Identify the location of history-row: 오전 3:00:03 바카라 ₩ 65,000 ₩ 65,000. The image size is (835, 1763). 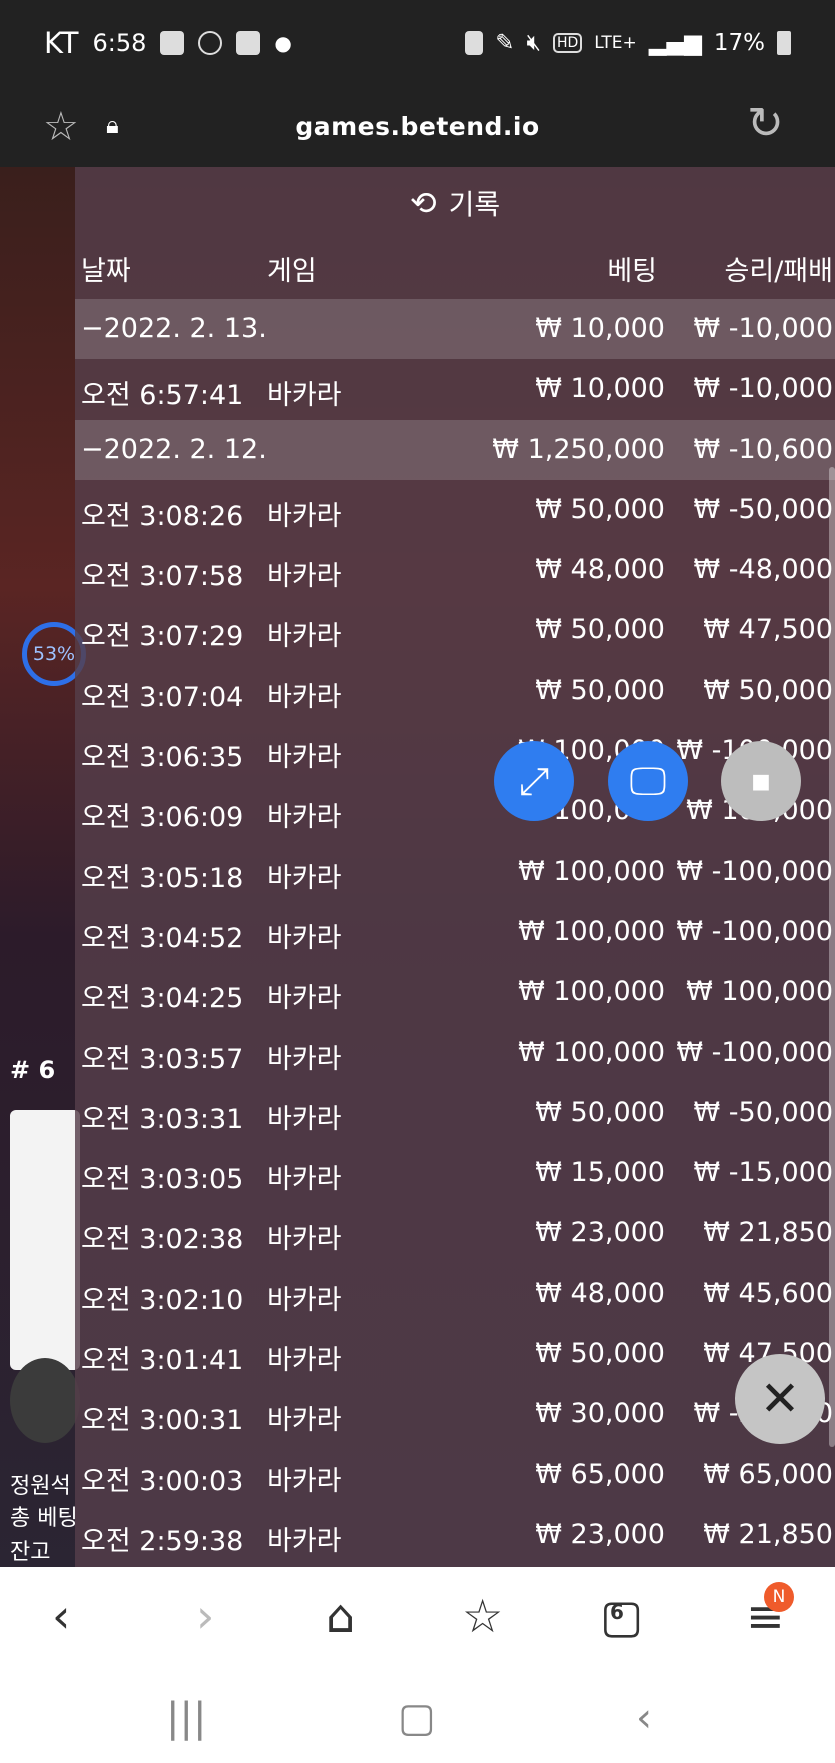
(455, 1475).